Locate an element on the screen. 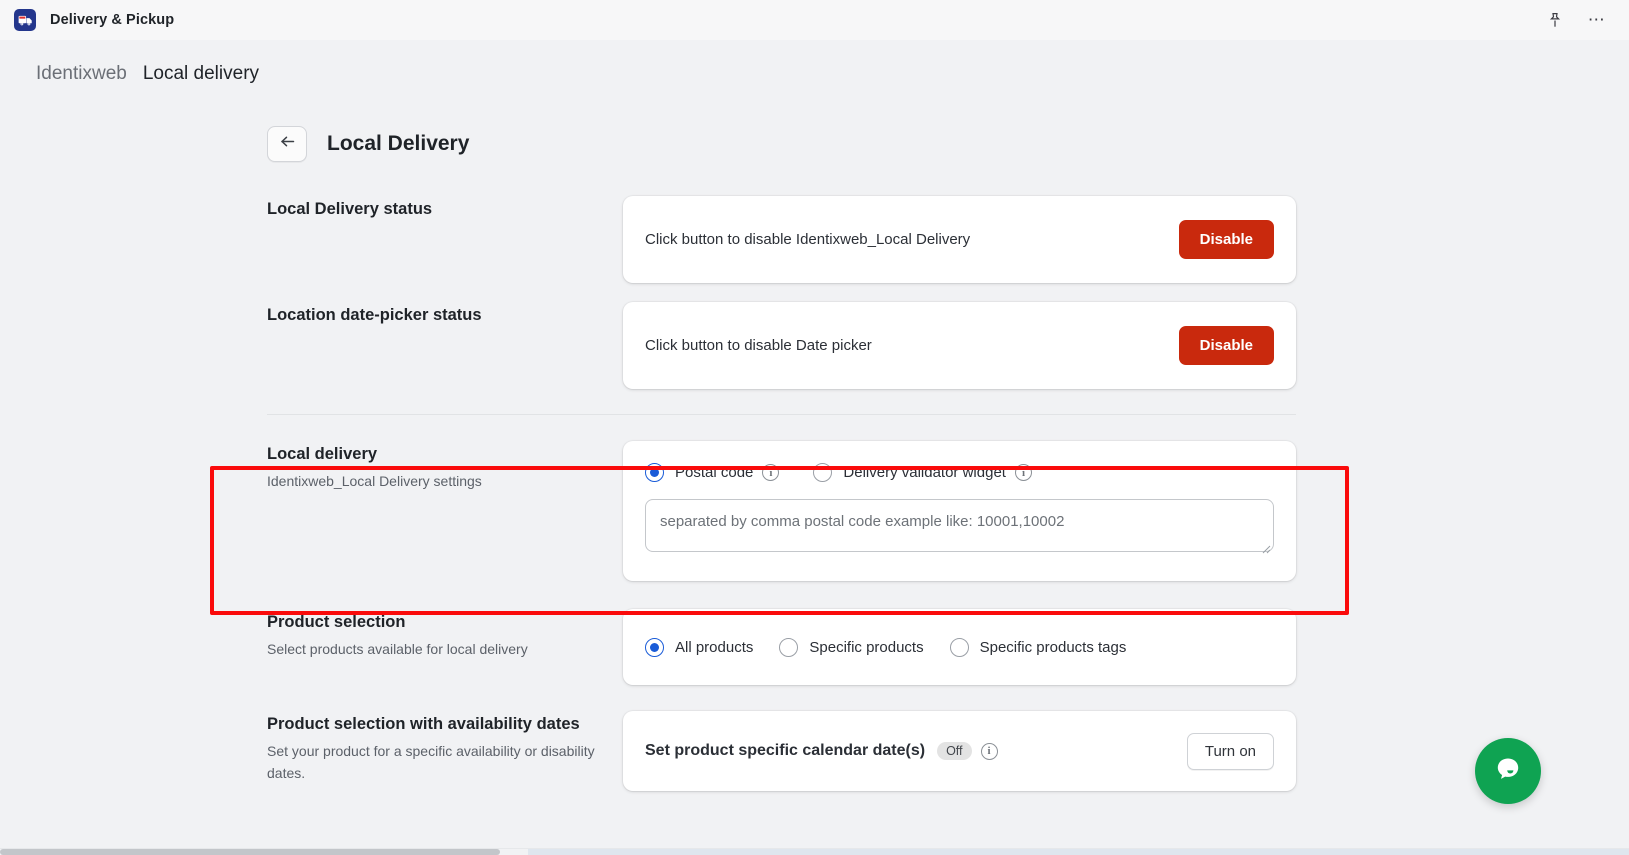 The height and width of the screenshot is (855, 1629). card-text: Click button to disable Date picker is located at coordinates (758, 345).